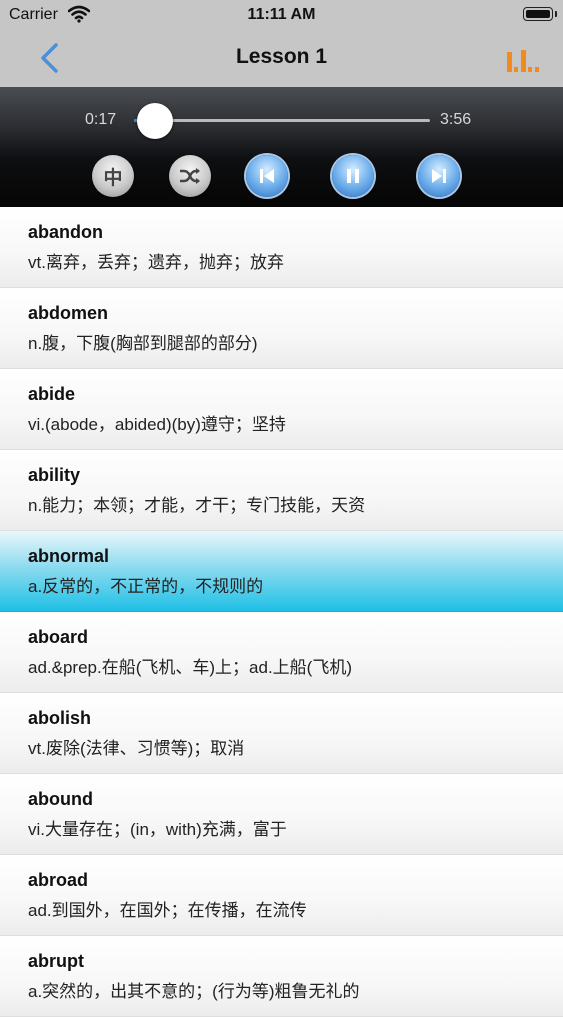 The width and height of the screenshot is (563, 1017). Describe the element at coordinates (155, 121) in the screenshot. I see `slider-thumb` at that location.